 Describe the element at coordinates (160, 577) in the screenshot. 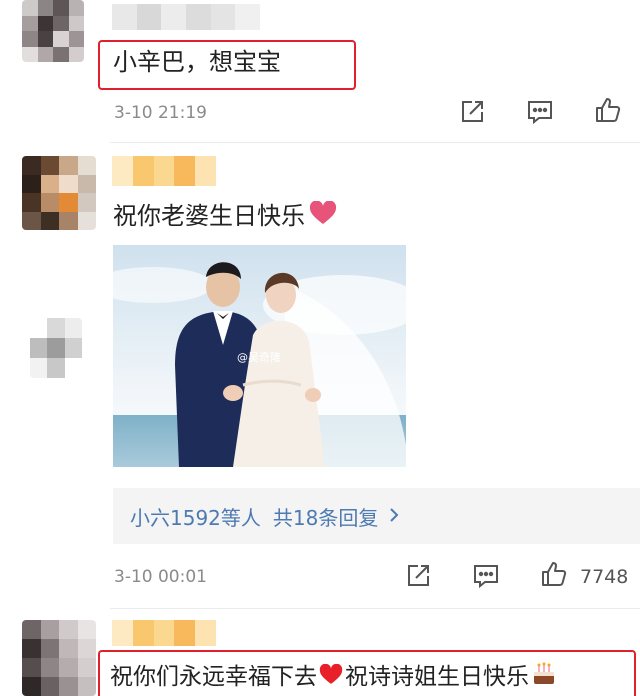

I see `comment-time: 3-10 00:01` at that location.